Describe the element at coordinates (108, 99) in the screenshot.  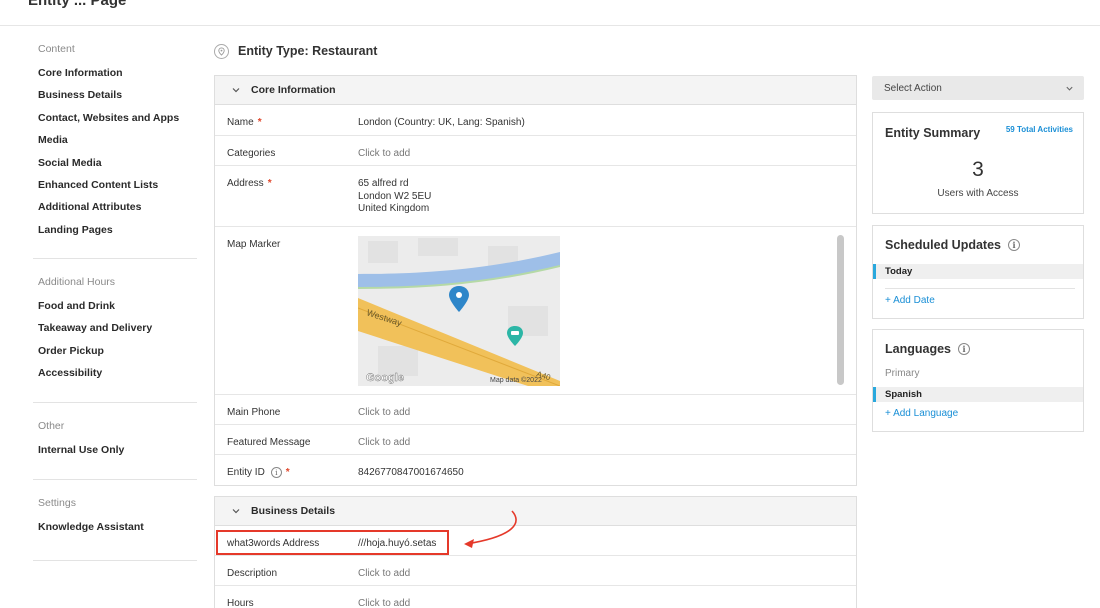
I see `sidebar-item-business-details: Business Details` at that location.